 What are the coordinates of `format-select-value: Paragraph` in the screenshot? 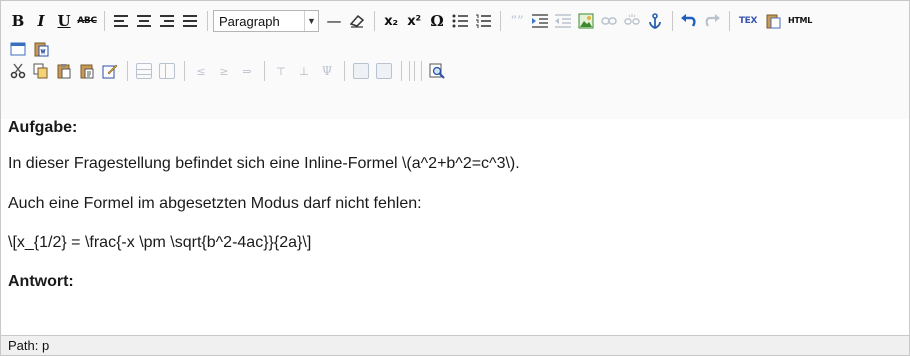 It's located at (249, 21).